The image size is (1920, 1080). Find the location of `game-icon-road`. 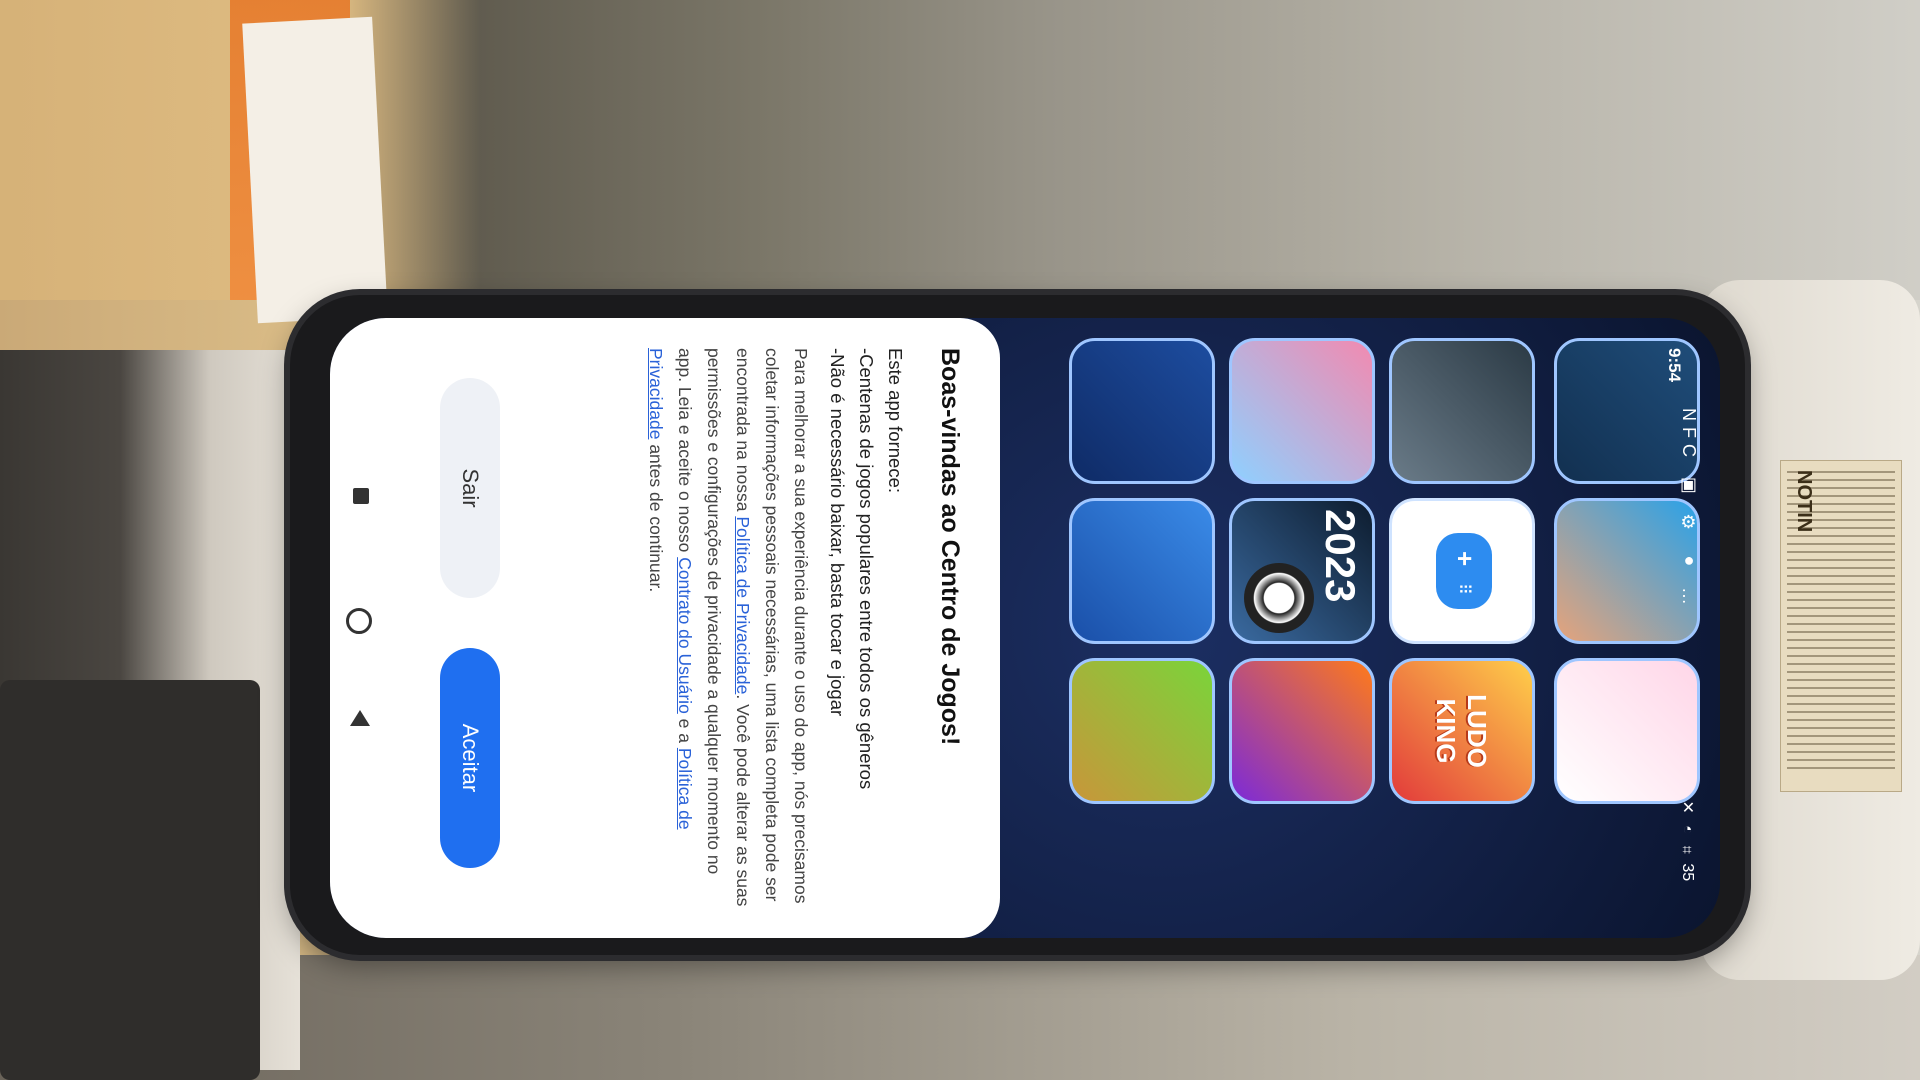

game-icon-road is located at coordinates (1142, 411).